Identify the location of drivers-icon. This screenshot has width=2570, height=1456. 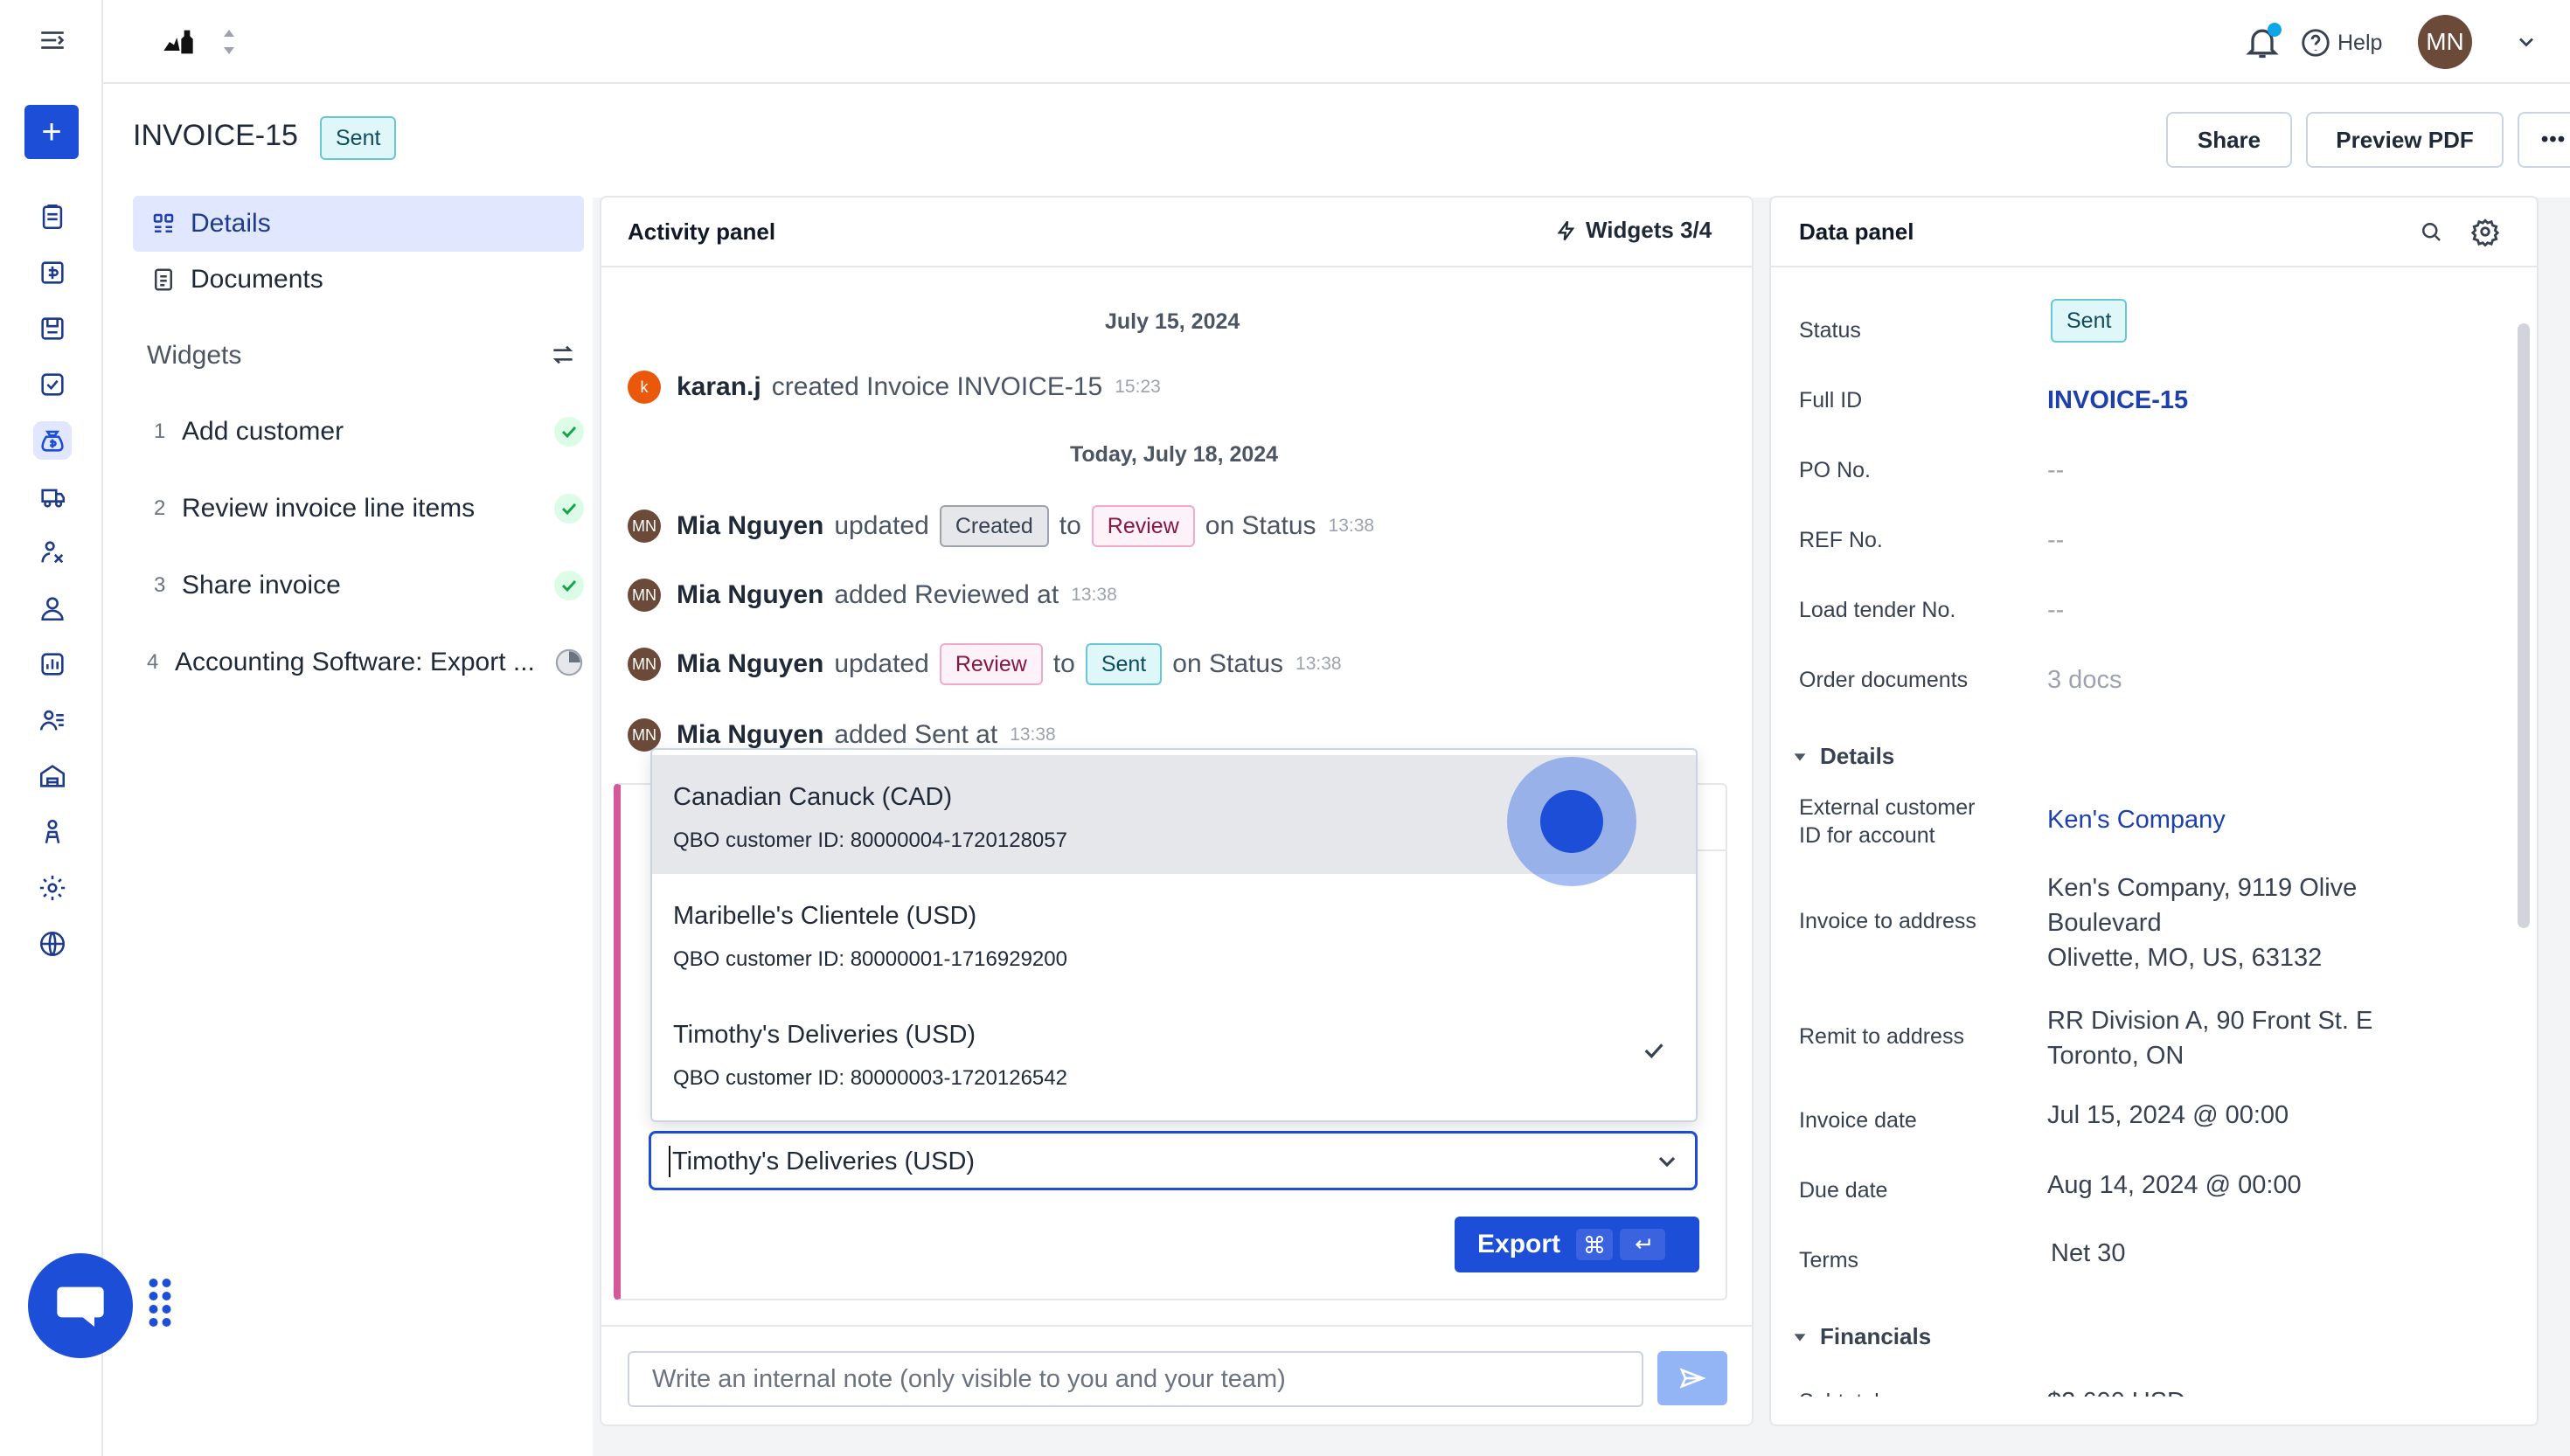
(52, 832).